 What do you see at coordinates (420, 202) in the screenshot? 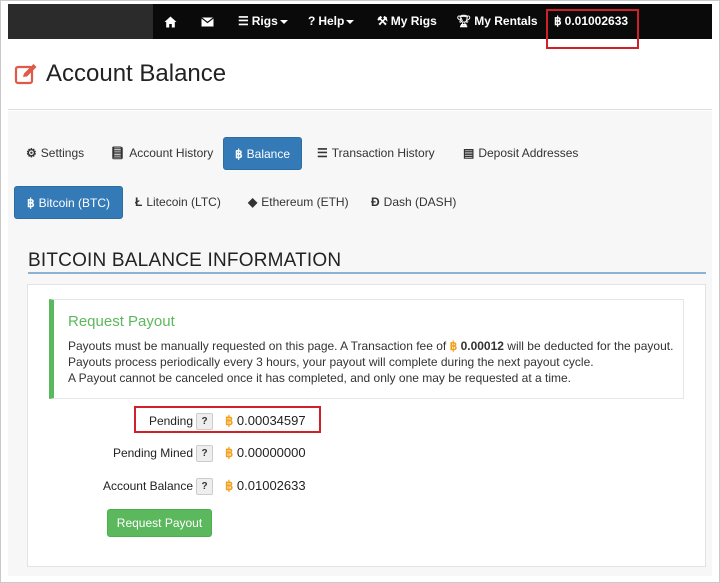
I see `tab-label: Dash (DASH)` at bounding box center [420, 202].